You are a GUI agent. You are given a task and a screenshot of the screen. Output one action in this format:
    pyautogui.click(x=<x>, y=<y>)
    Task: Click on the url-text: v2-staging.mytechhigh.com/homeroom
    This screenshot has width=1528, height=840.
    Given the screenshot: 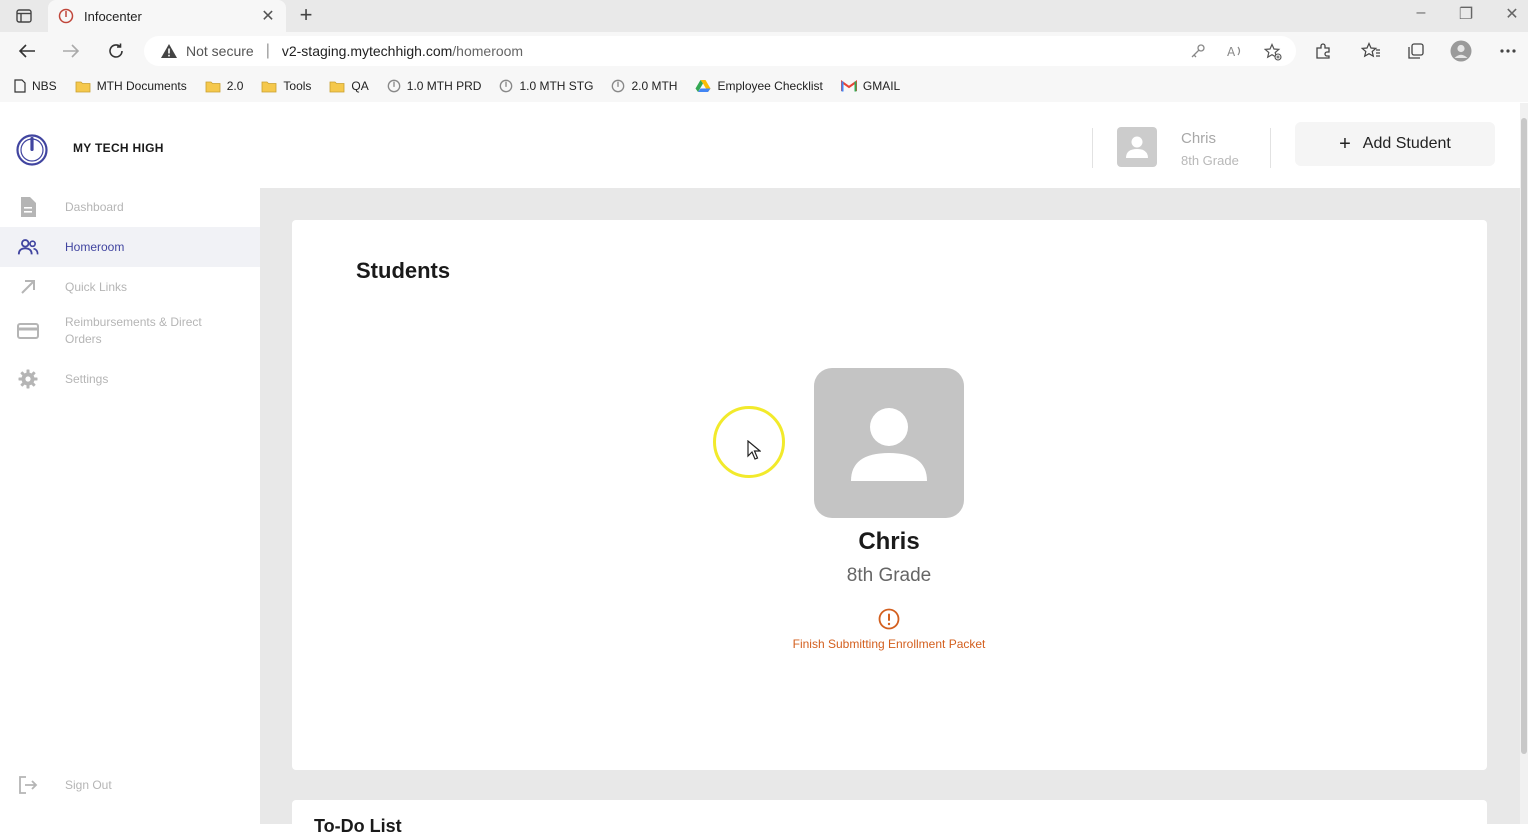 What is the action you would take?
    pyautogui.click(x=402, y=51)
    